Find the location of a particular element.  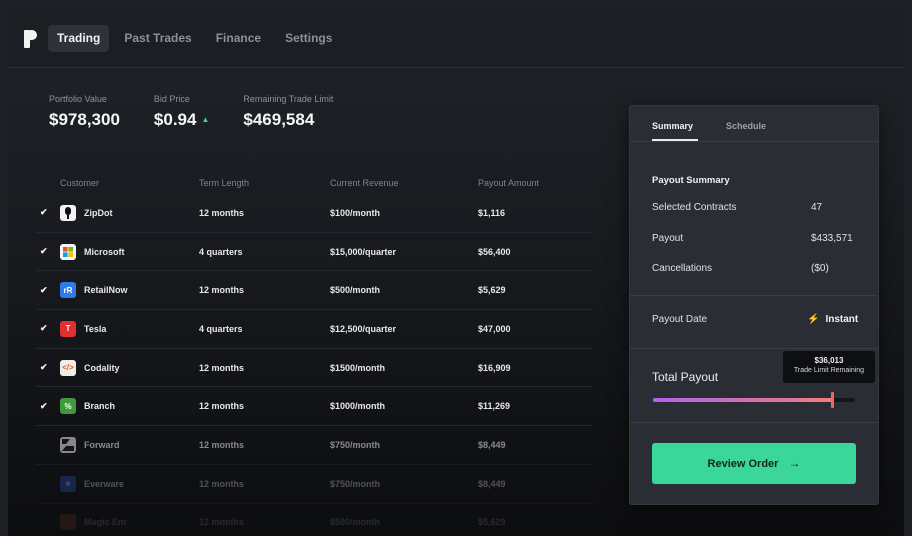

customer-cell: rR RetailNow is located at coordinates (117, 290).